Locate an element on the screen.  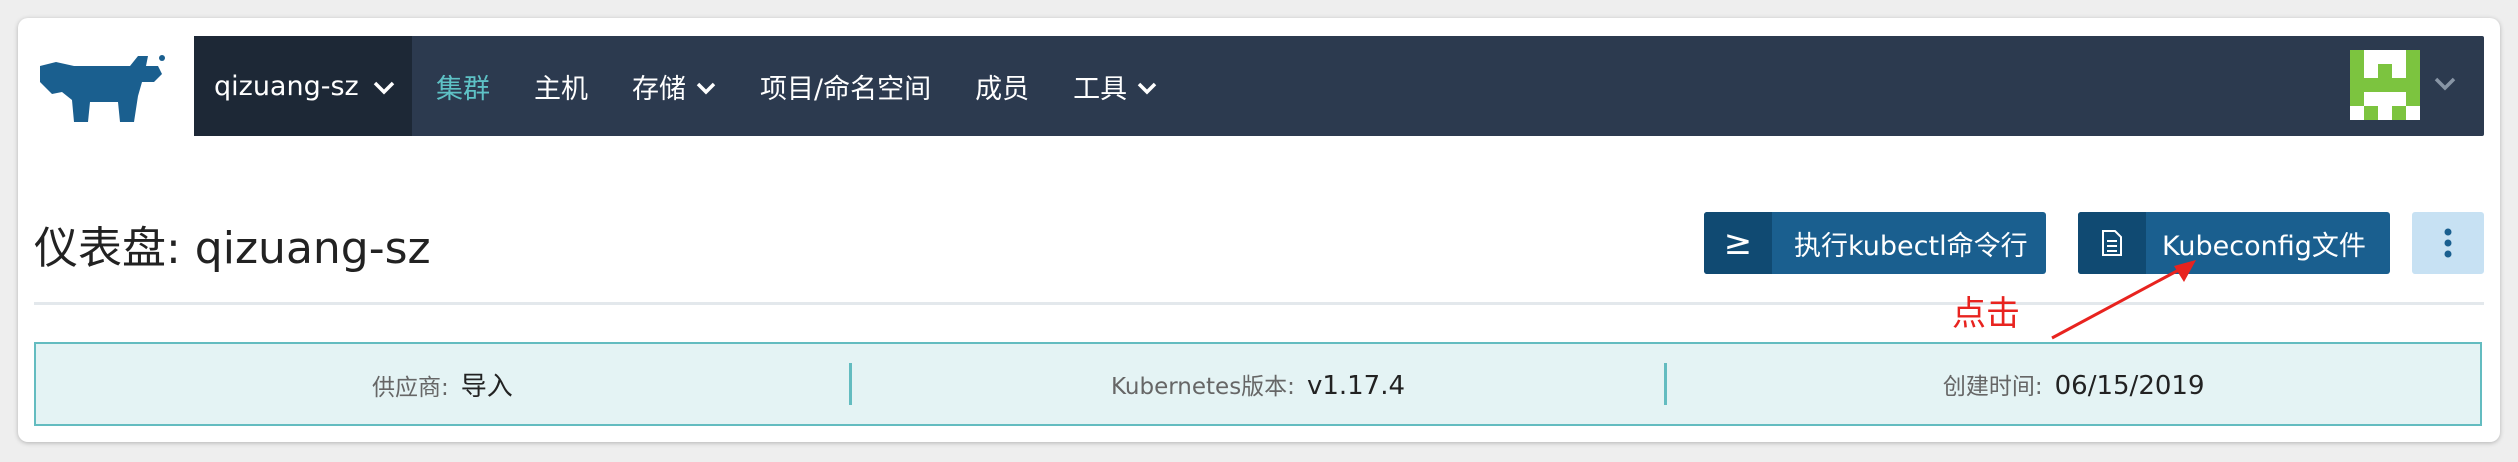
k8s-version-label: Kubernetes版本: is located at coordinates (1202, 387).